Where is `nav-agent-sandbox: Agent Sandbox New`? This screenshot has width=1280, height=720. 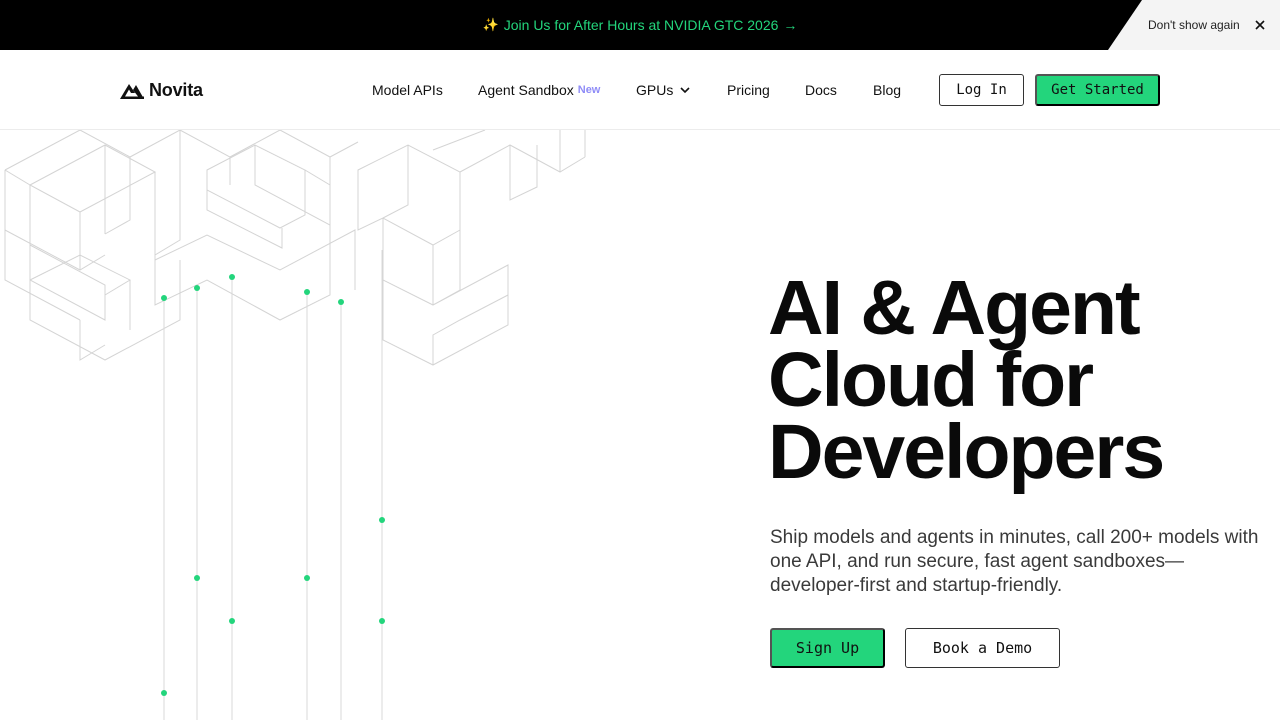 nav-agent-sandbox: Agent Sandbox New is located at coordinates (539, 90).